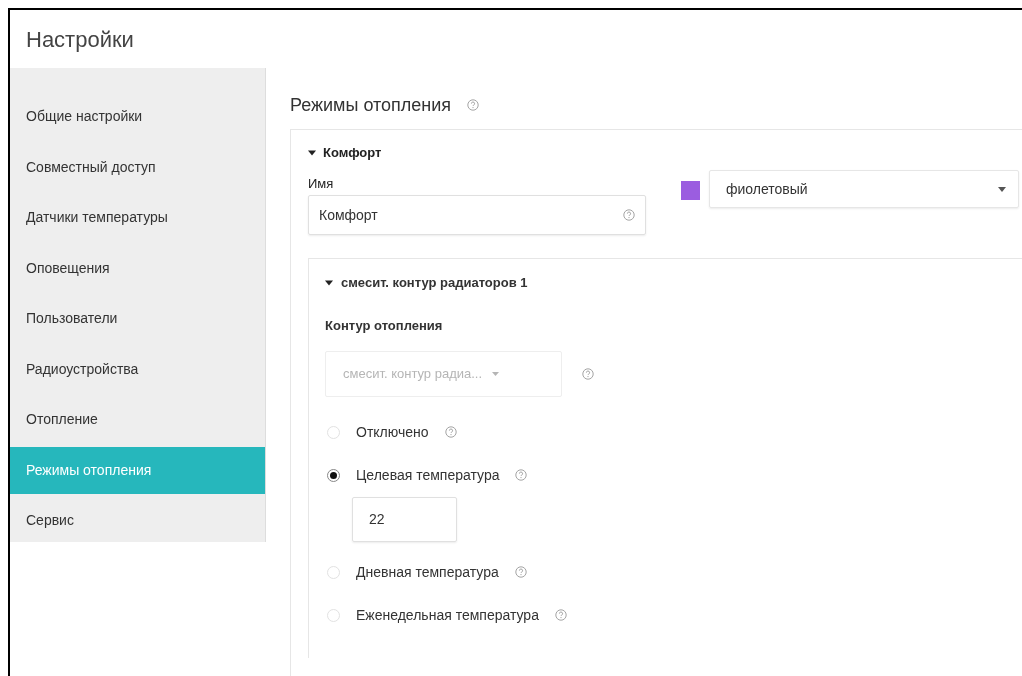  I want to click on section-title: смесит. контур радиаторов 1, so click(434, 283).